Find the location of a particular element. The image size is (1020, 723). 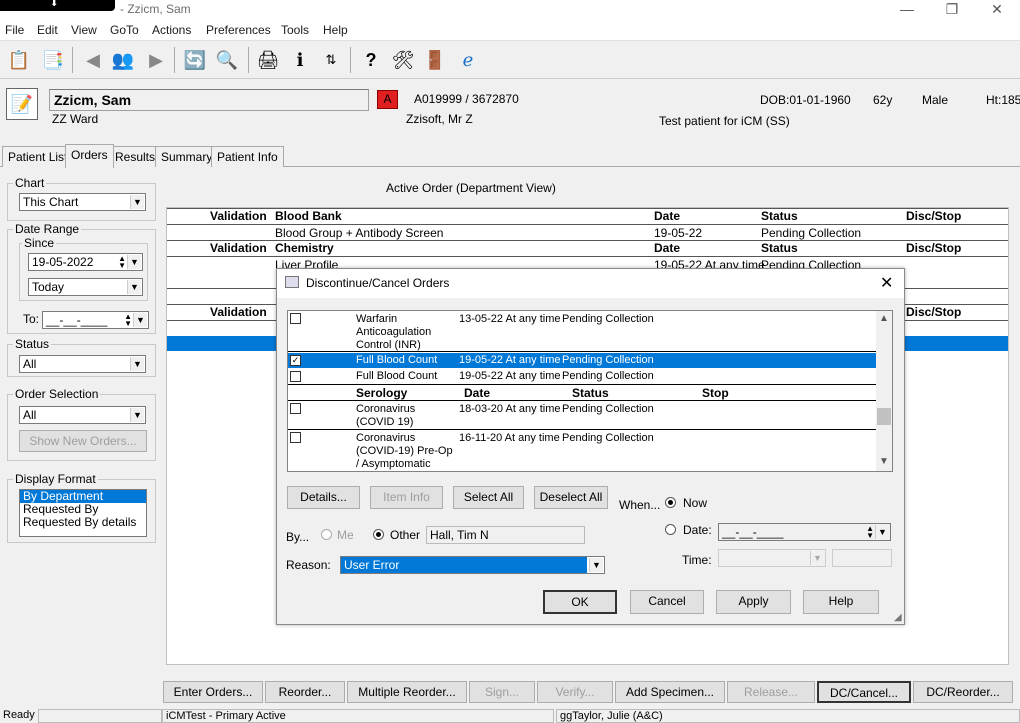

order-name: Full Blood Count is located at coordinates (397, 376).